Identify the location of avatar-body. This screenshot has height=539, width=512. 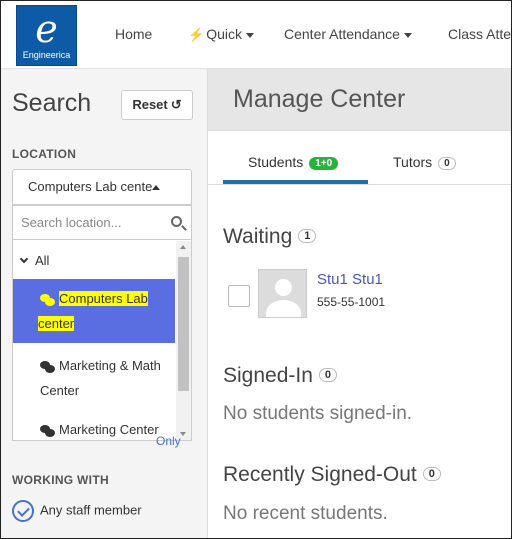
(283, 308).